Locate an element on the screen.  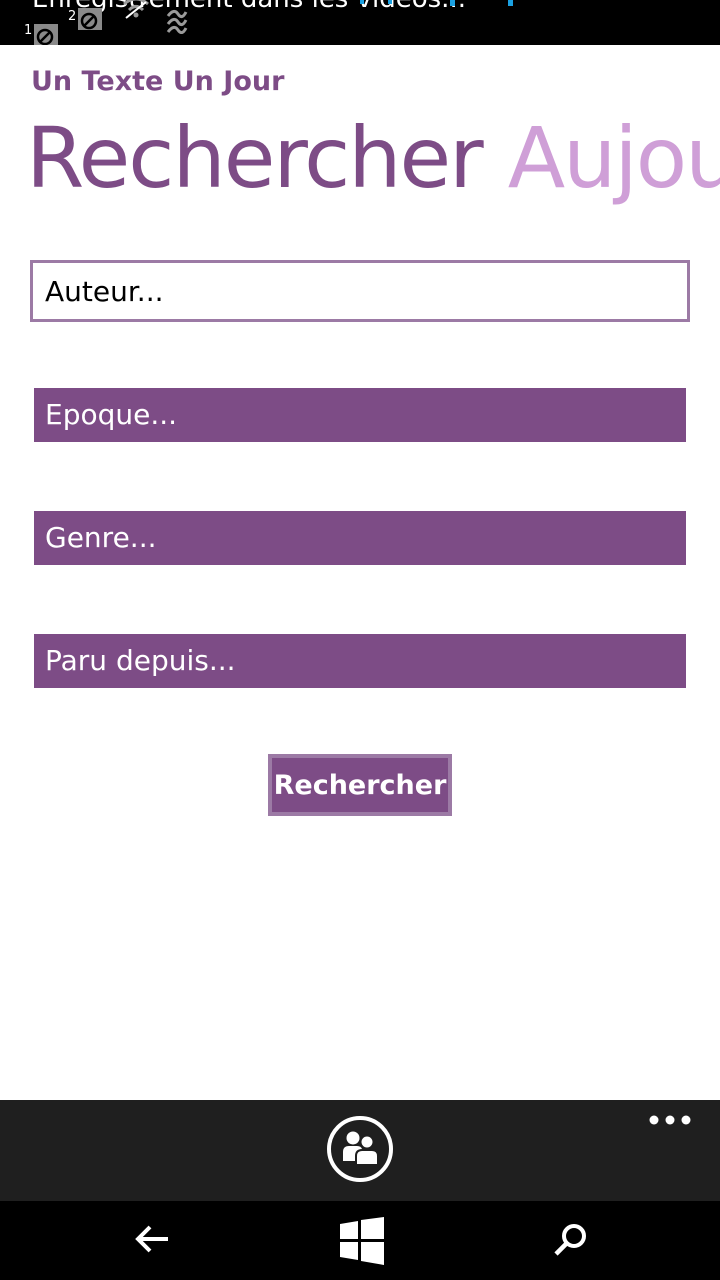
sim-2-no-signal-icon: 2 is located at coordinates (85, 19).